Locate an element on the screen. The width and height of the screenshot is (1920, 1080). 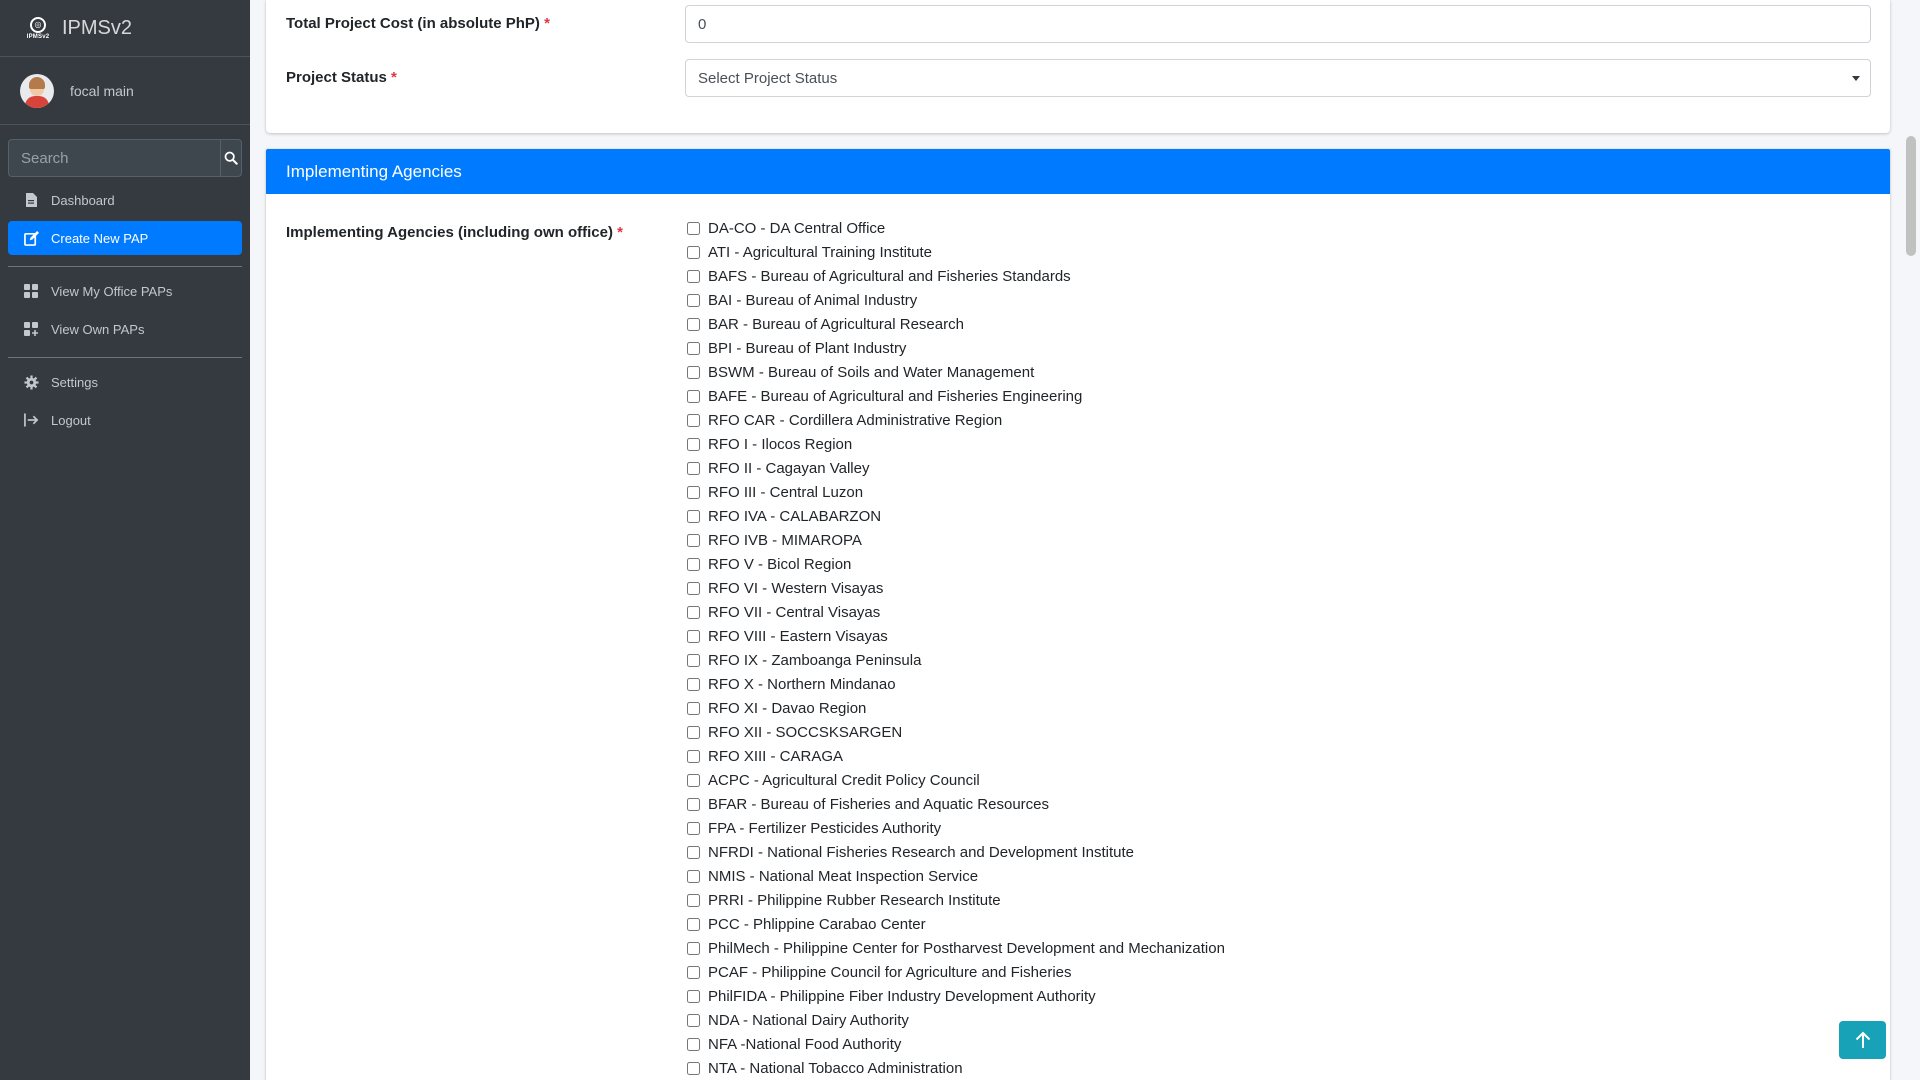
agency-option: RFO IX - Zamboanga Peninsula is located at coordinates (955, 660).